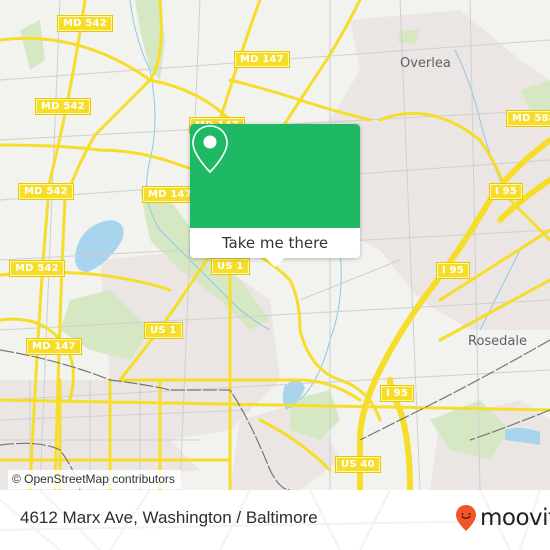 This screenshot has height=550, width=550. I want to click on location-popup: Take me there, so click(275, 195).